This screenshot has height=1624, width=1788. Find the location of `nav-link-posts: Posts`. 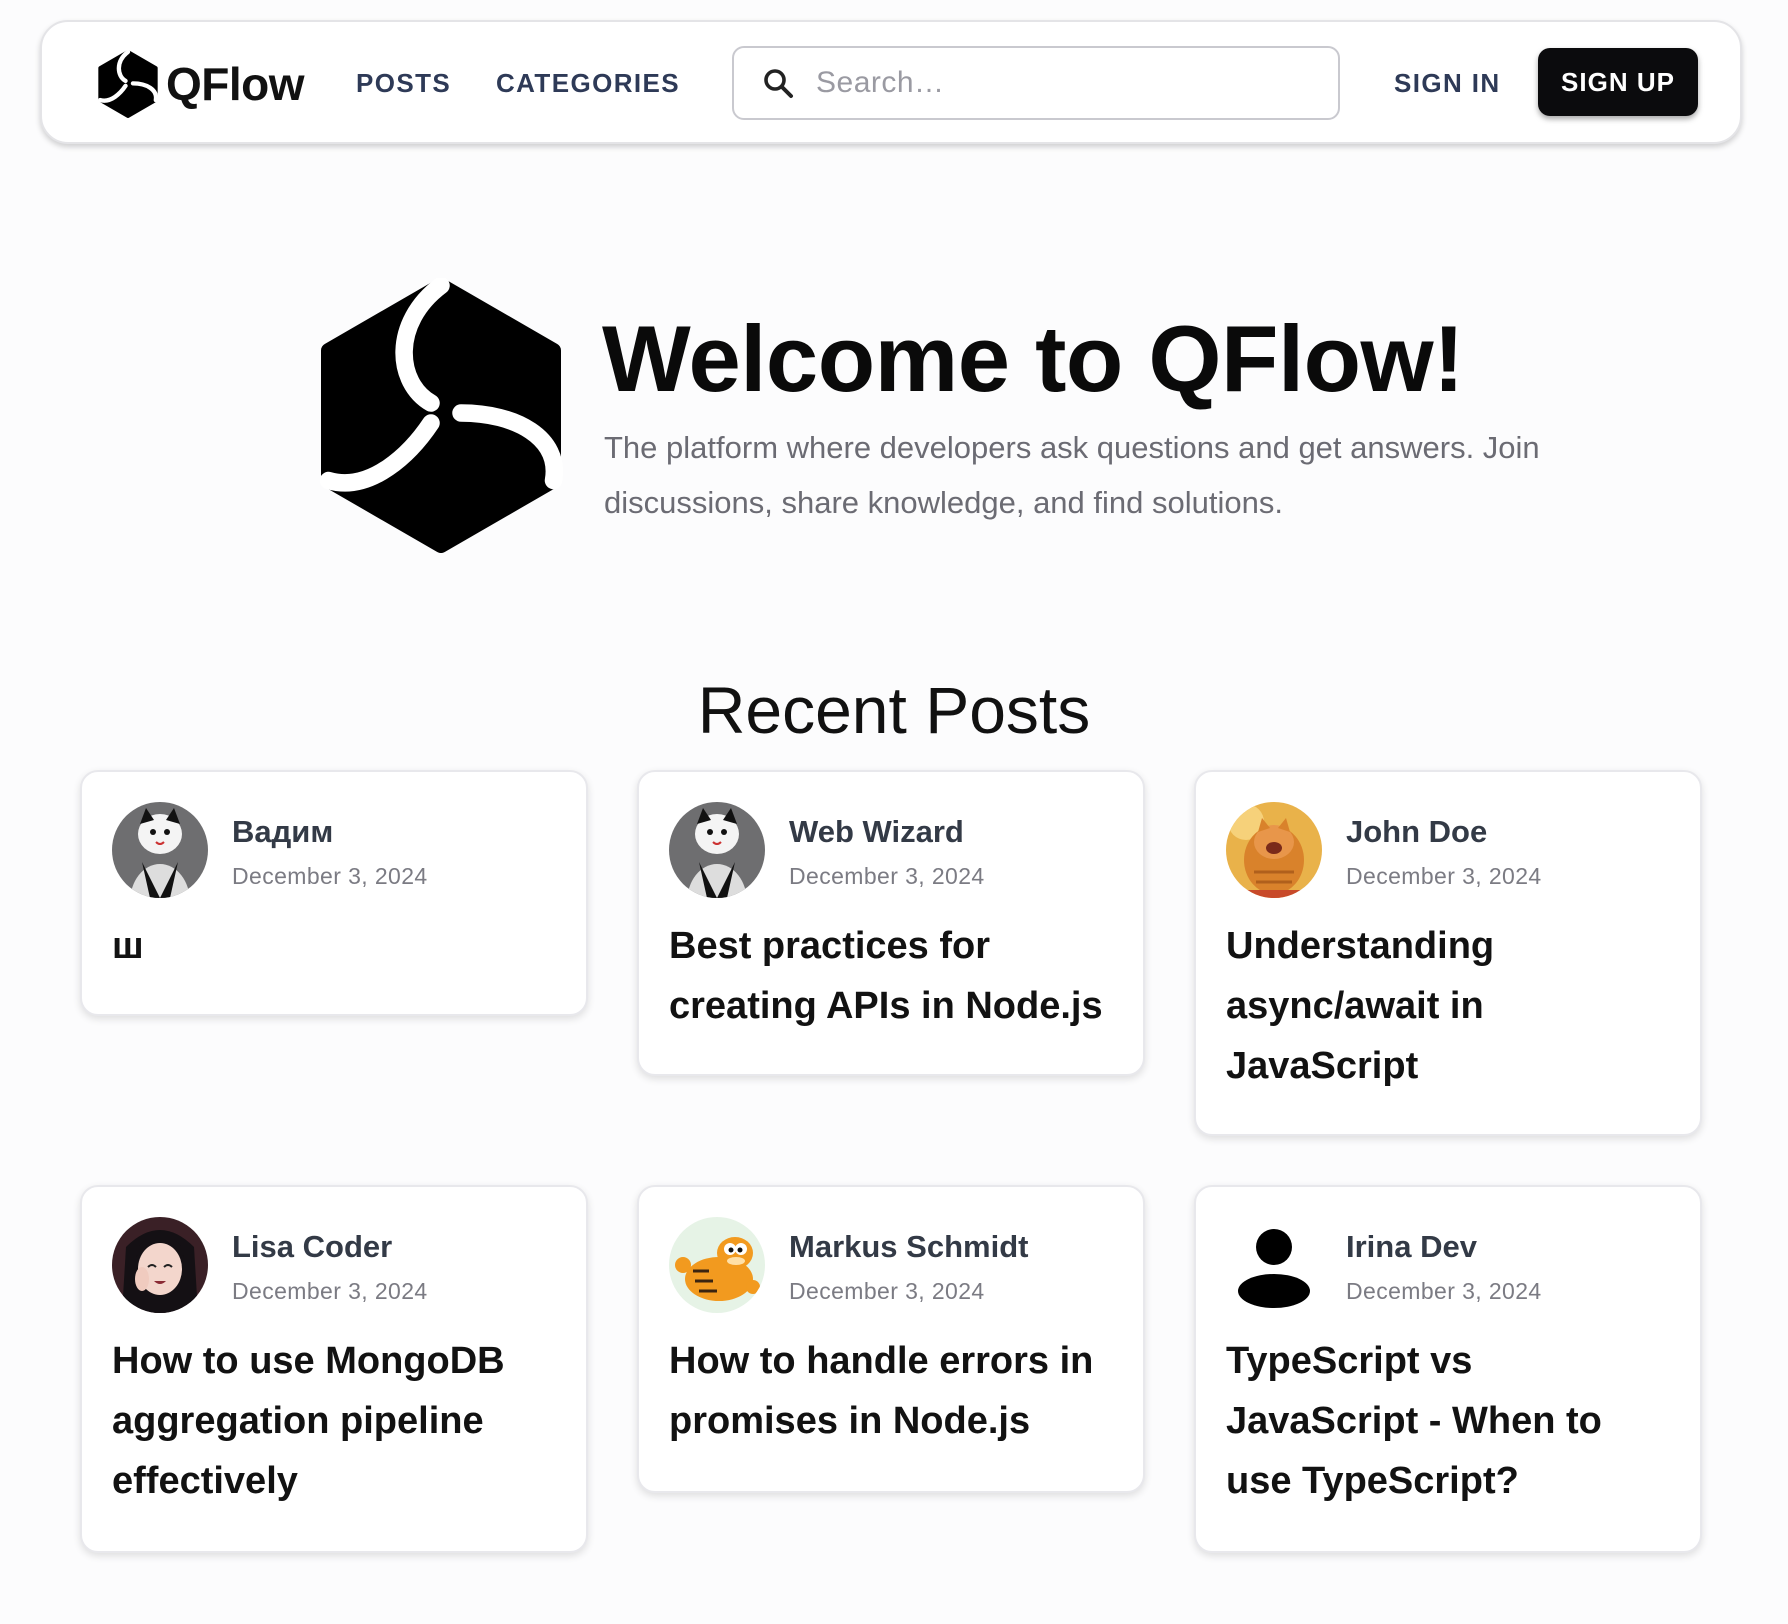

nav-link-posts: Posts is located at coordinates (403, 83).